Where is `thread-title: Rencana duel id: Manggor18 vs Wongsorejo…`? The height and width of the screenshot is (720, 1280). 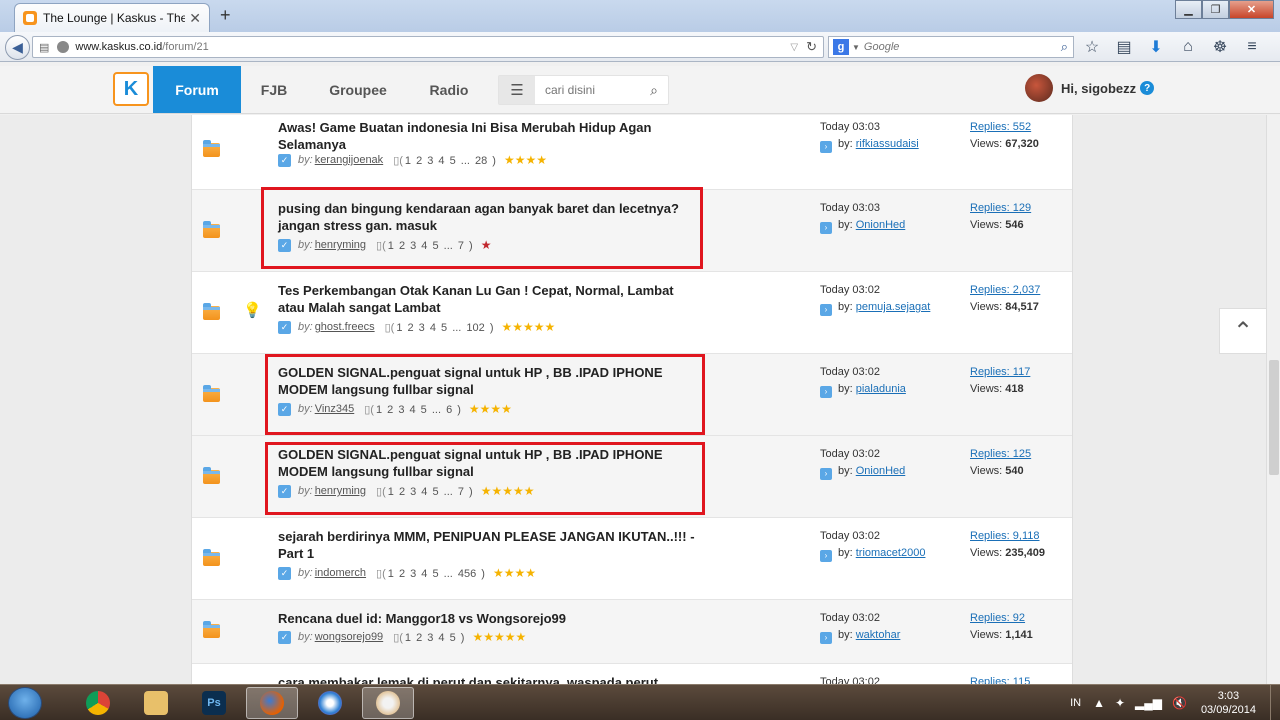
thread-title: Rencana duel id: Manggor18 vs Wongsorejo… is located at coordinates (528, 618).